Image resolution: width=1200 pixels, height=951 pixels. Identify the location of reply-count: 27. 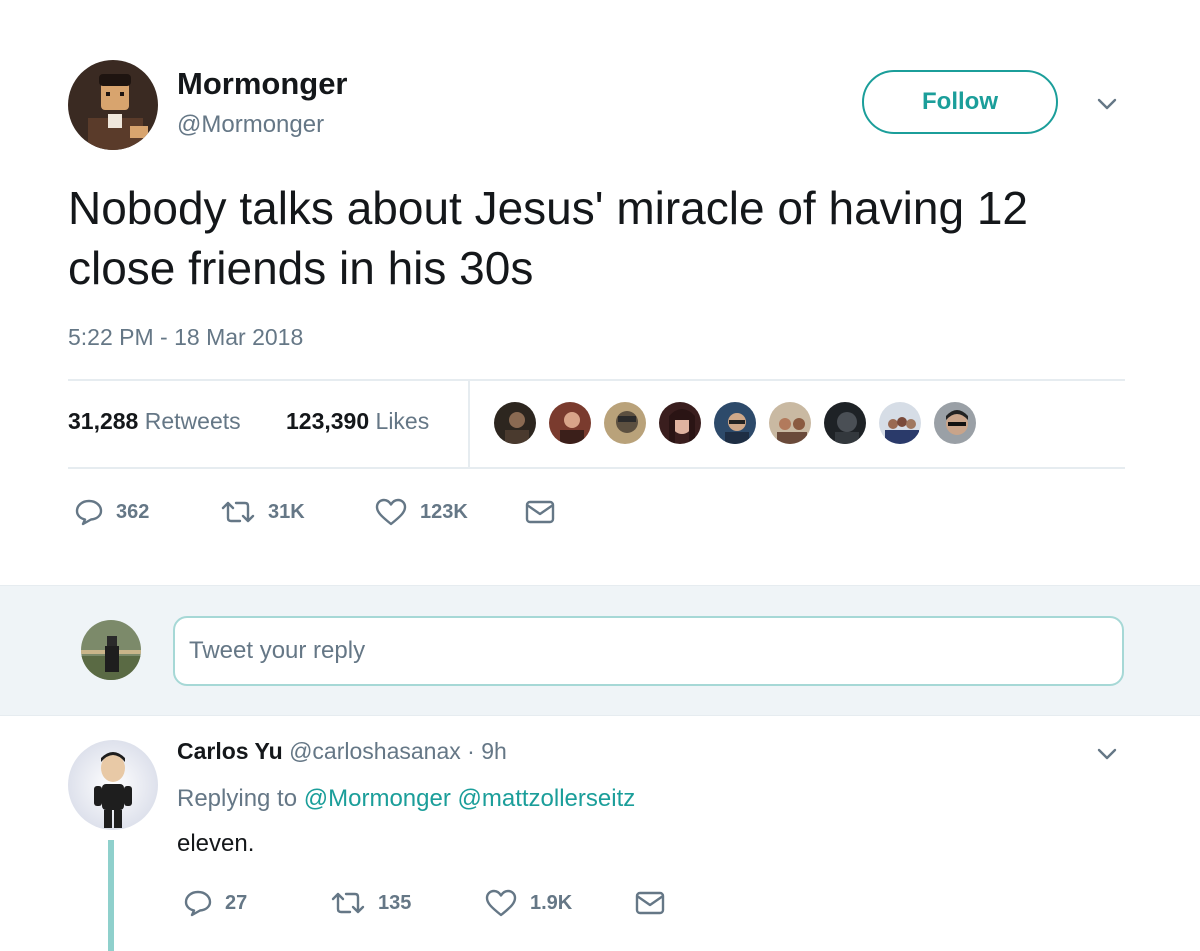
(236, 902).